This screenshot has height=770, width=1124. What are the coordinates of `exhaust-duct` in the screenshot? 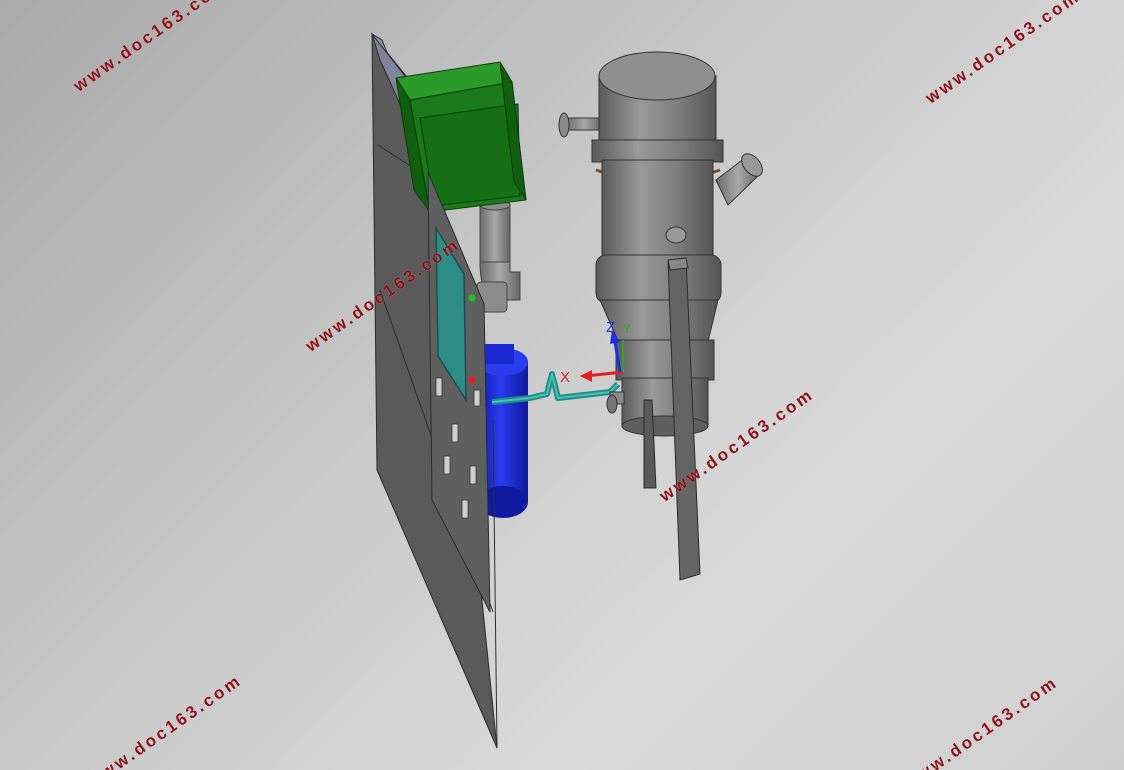 It's located at (498, 256).